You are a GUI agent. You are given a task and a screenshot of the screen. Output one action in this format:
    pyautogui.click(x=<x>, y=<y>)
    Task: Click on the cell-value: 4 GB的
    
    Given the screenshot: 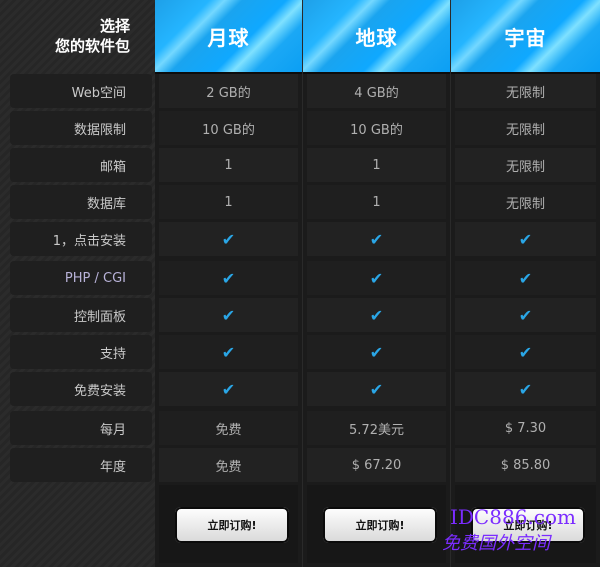 What is the action you would take?
    pyautogui.click(x=376, y=91)
    